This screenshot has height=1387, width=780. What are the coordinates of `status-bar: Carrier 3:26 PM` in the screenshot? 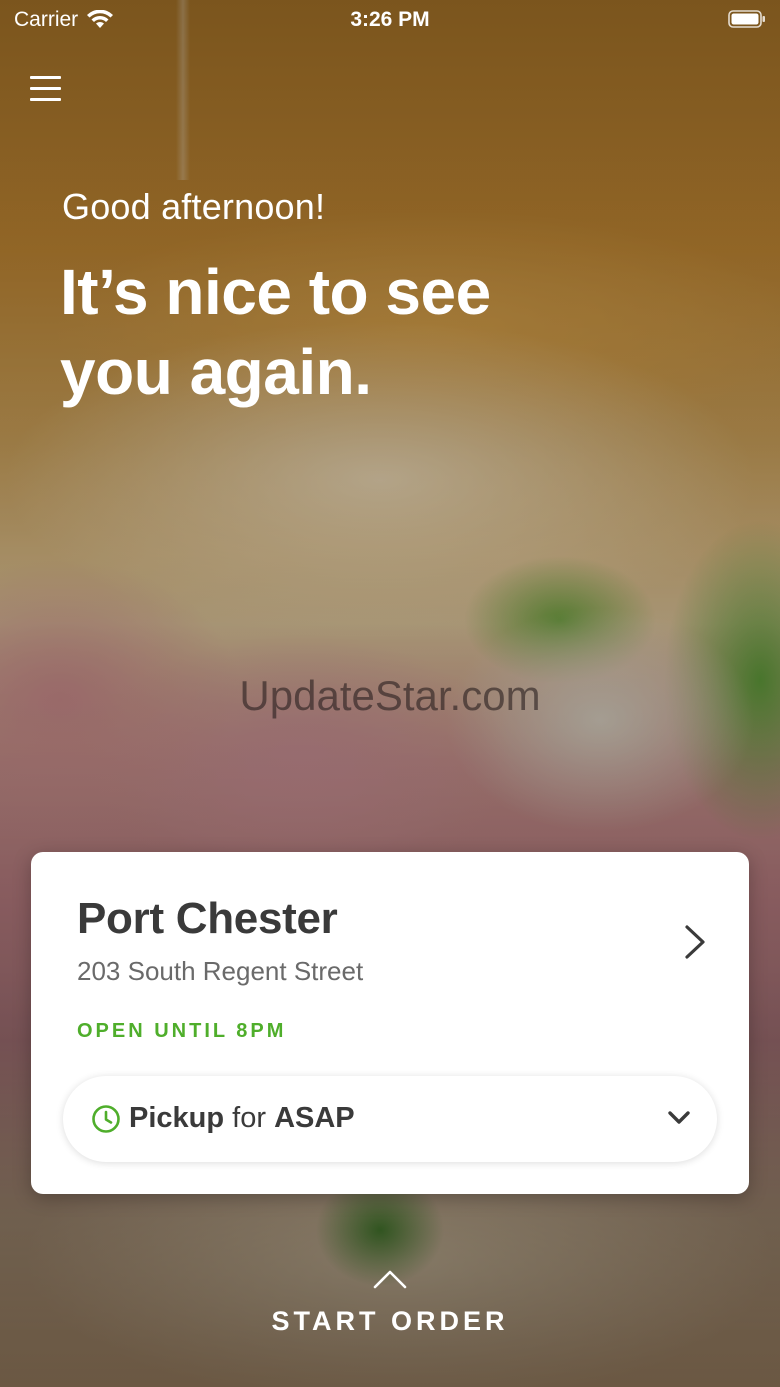 It's located at (390, 20).